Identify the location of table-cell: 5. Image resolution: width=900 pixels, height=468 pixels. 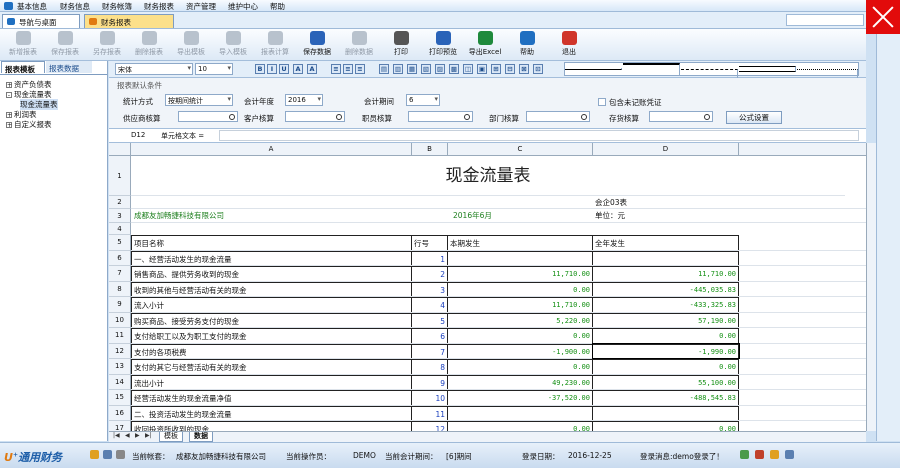
(430, 319).